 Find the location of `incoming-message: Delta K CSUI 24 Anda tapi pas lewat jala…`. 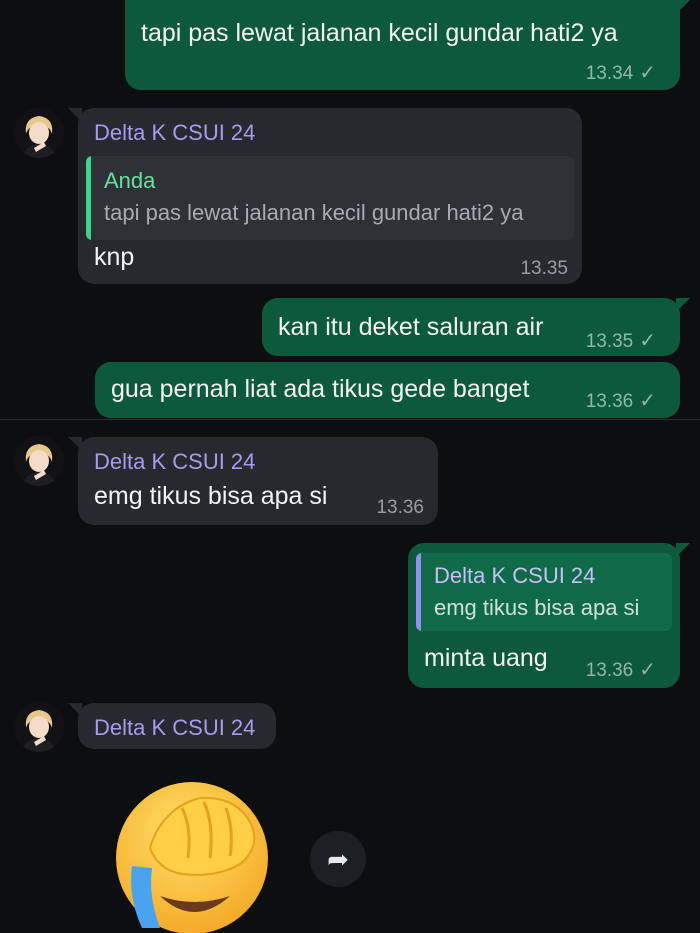

incoming-message: Delta K CSUI 24 Anda tapi pas lewat jala… is located at coordinates (325, 196).